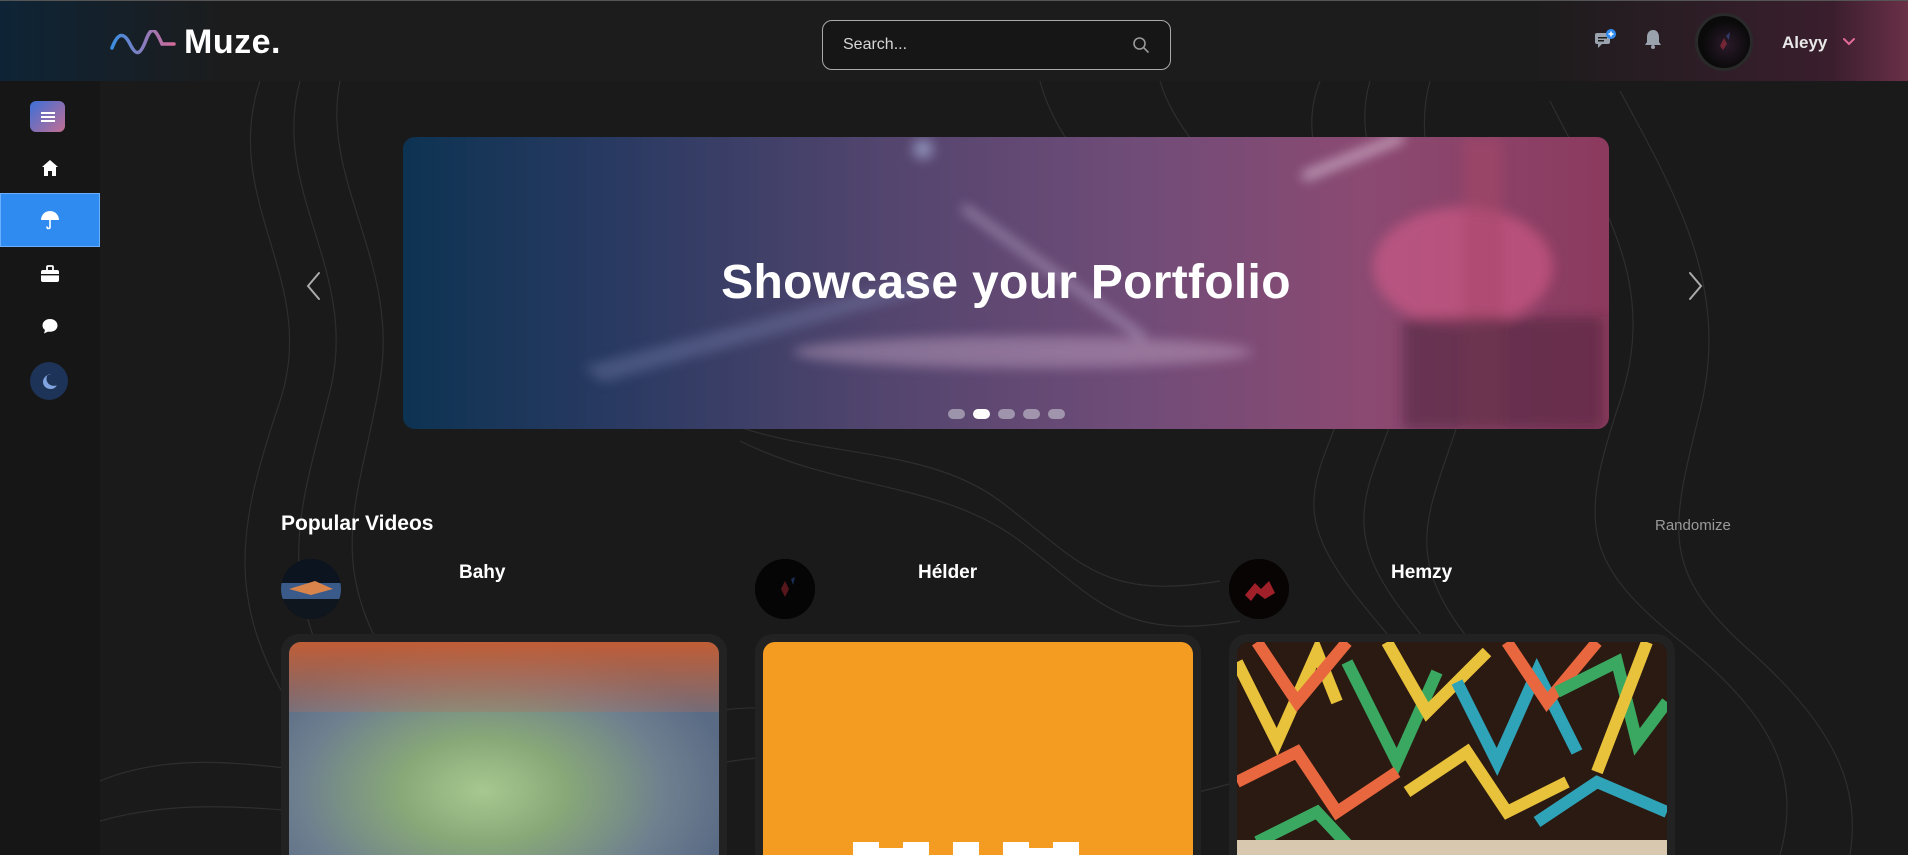 The image size is (1908, 855). I want to click on carousel-title: Showcase your Portfolio, so click(1006, 282).